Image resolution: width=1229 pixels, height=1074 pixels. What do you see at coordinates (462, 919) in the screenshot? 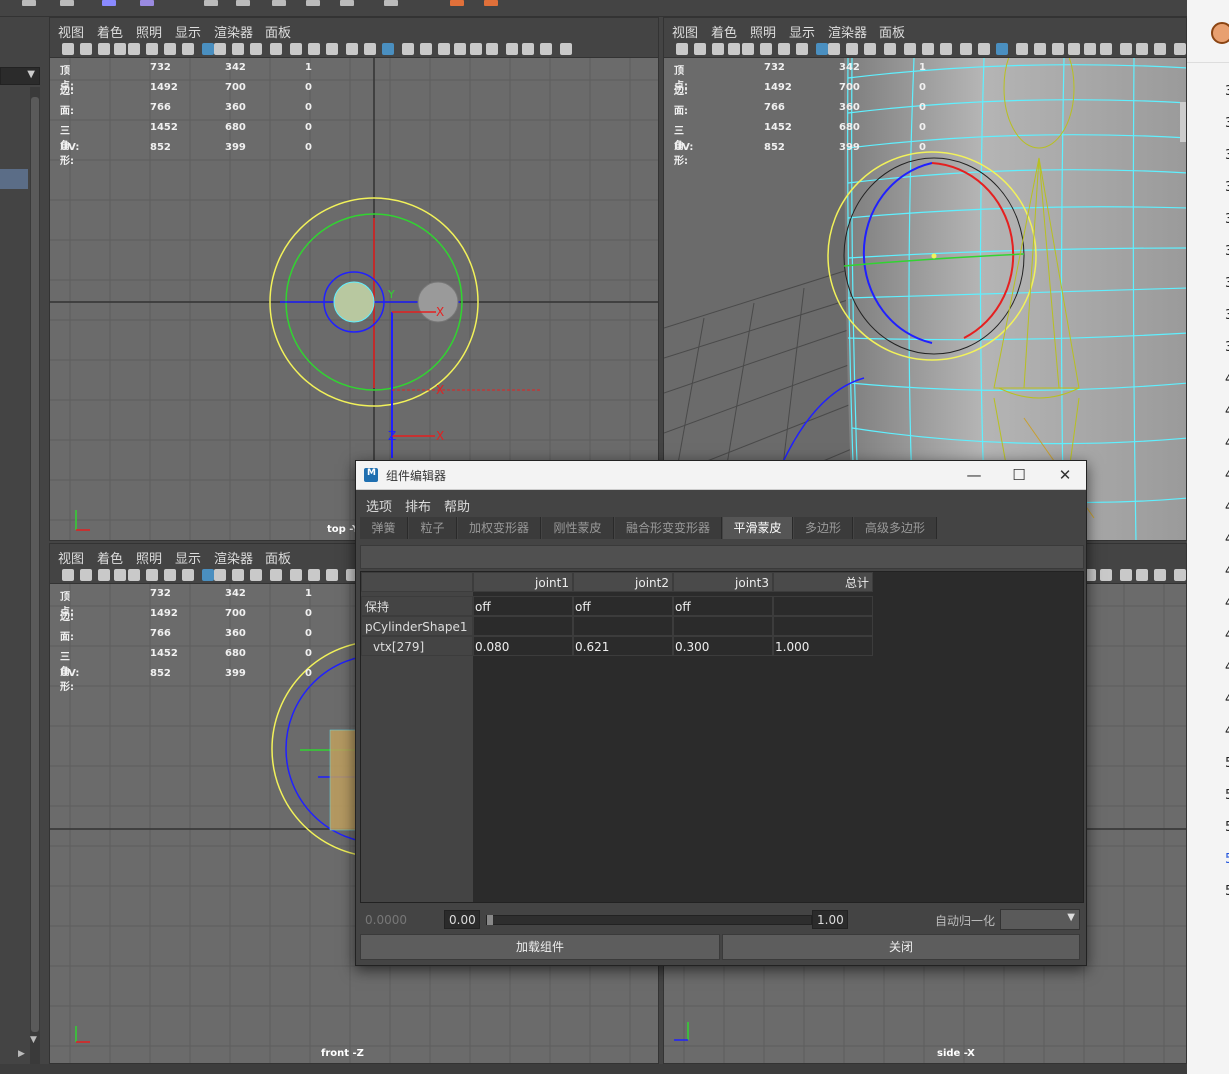
I see `slider-min-field: 0.00` at bounding box center [462, 919].